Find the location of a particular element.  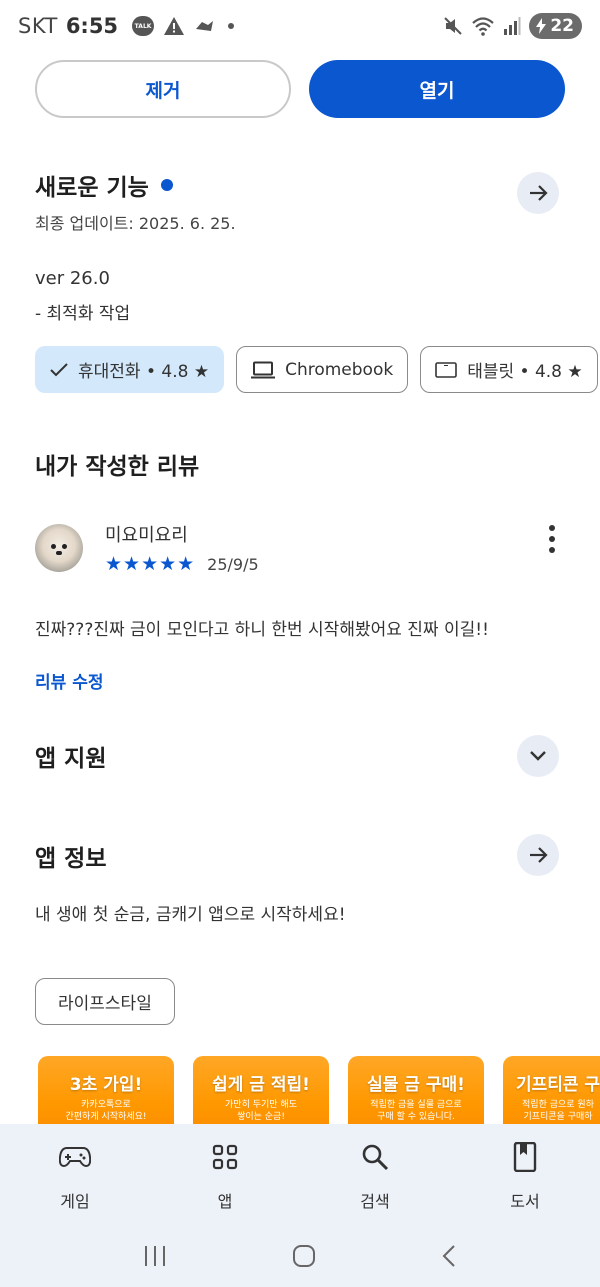

nav-item-games: 게임 is located at coordinates (75, 1174).